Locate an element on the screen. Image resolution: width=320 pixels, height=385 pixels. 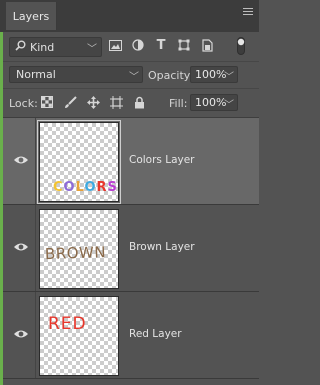
svg-text: RED is located at coordinates (67, 324).